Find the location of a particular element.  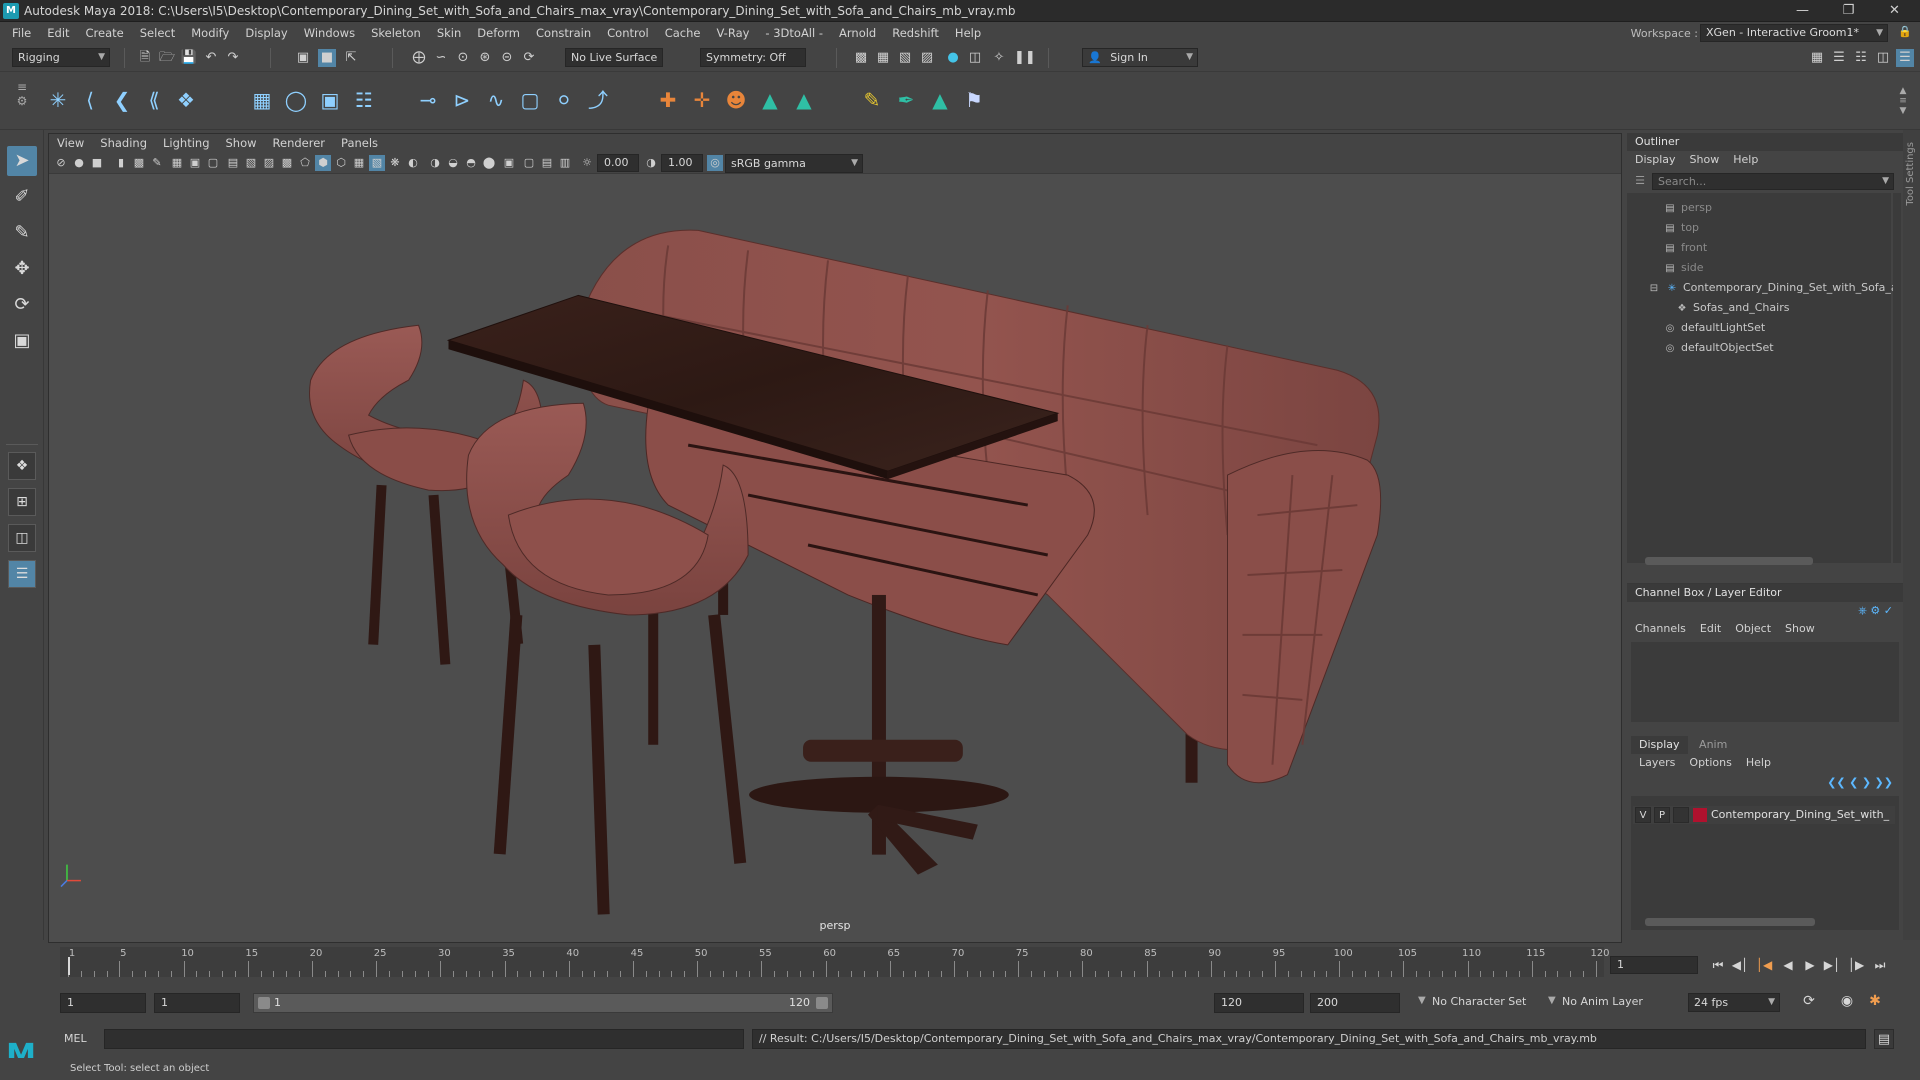

symmetry-dropdown: Symmetry: Off is located at coordinates (753, 57).